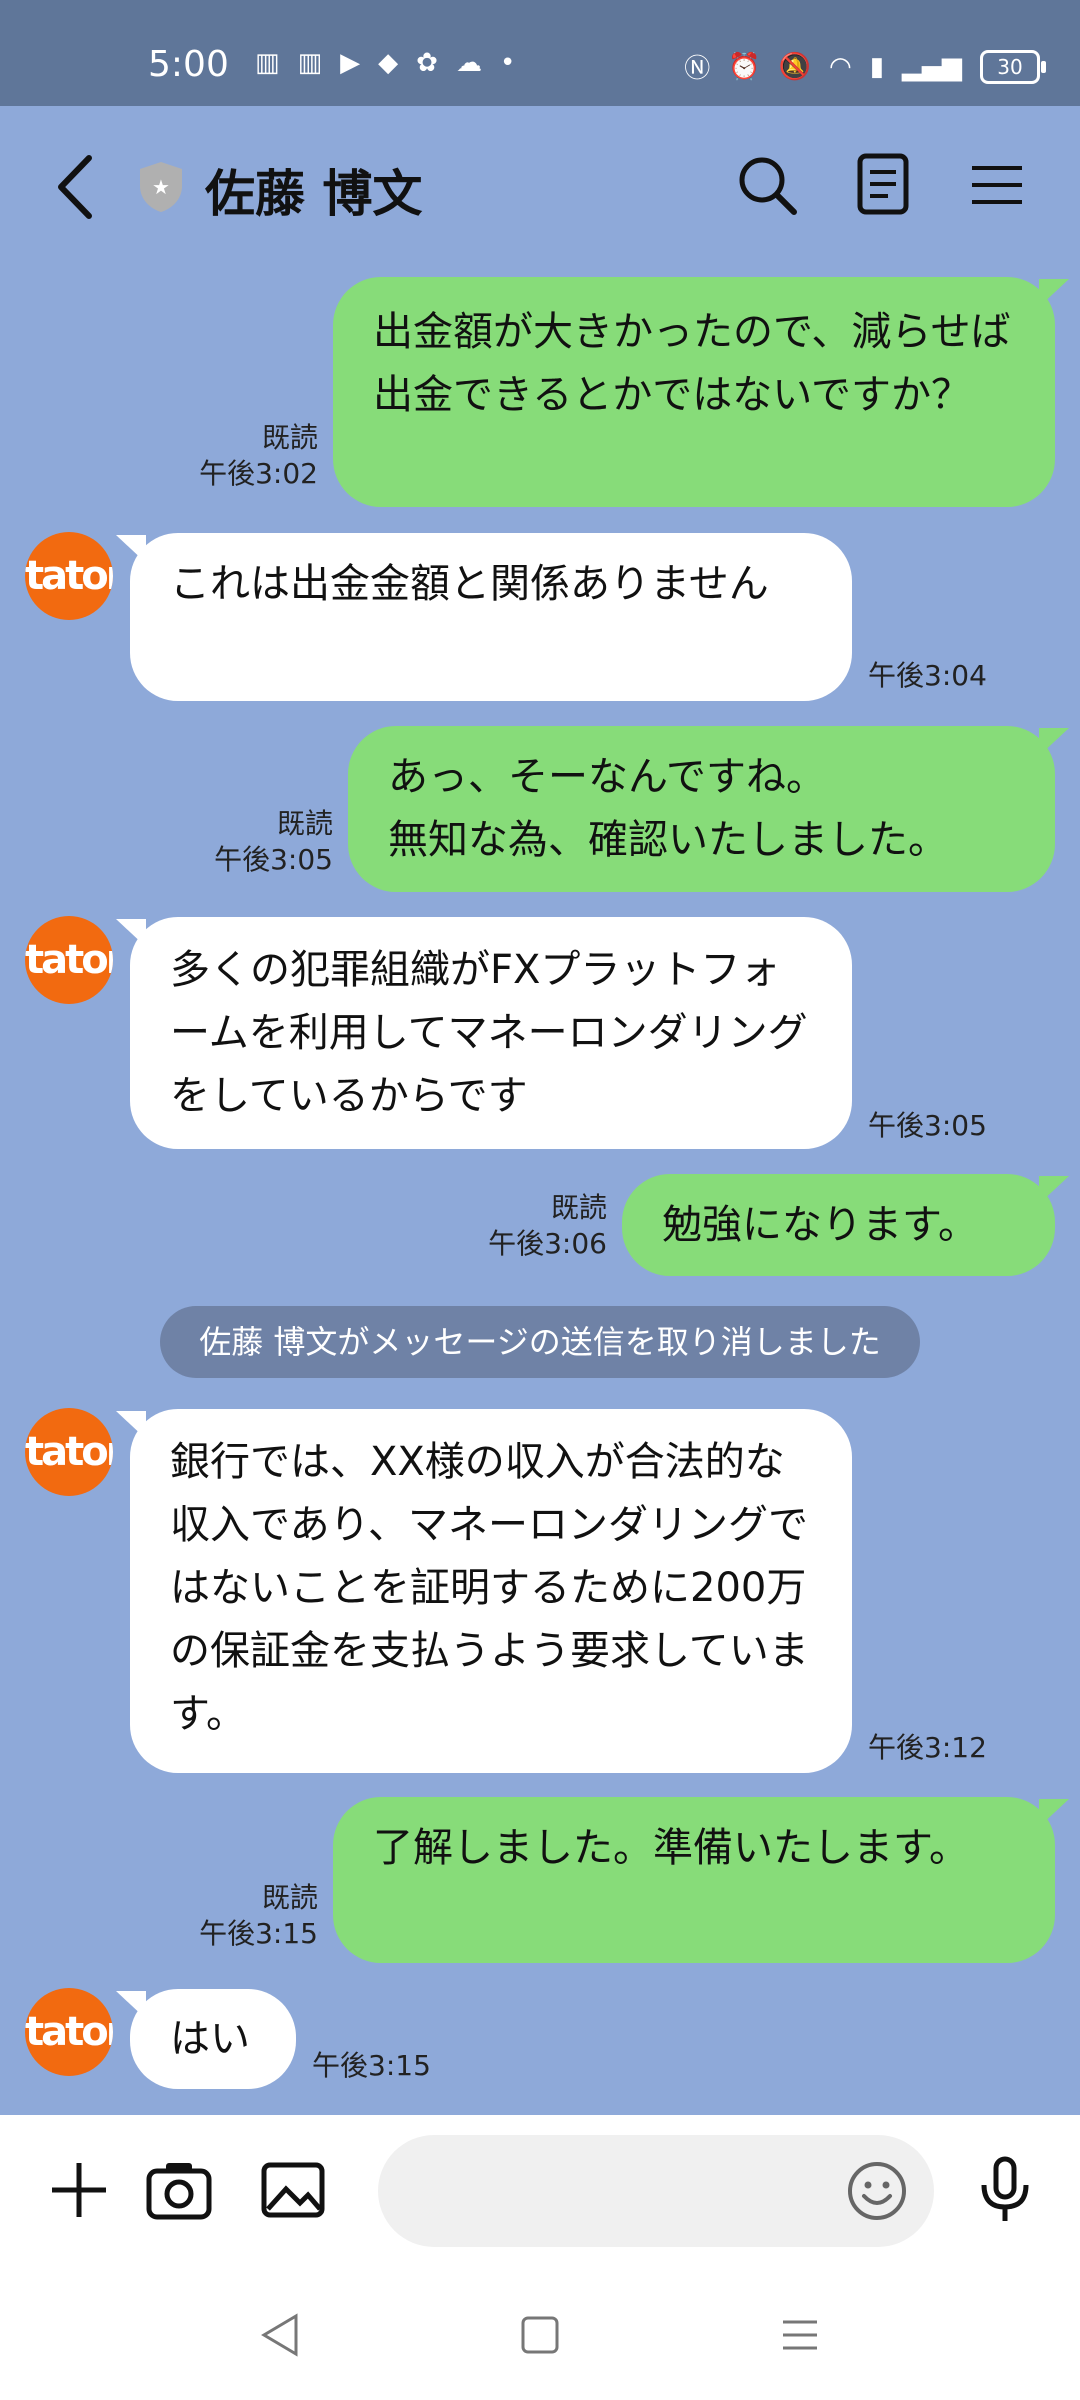 The height and width of the screenshot is (2400, 1080). I want to click on system-icons: Ⓝ ⏰ 🔕 ◠ ▮ ▂▄▆ 30, so click(865, 66).